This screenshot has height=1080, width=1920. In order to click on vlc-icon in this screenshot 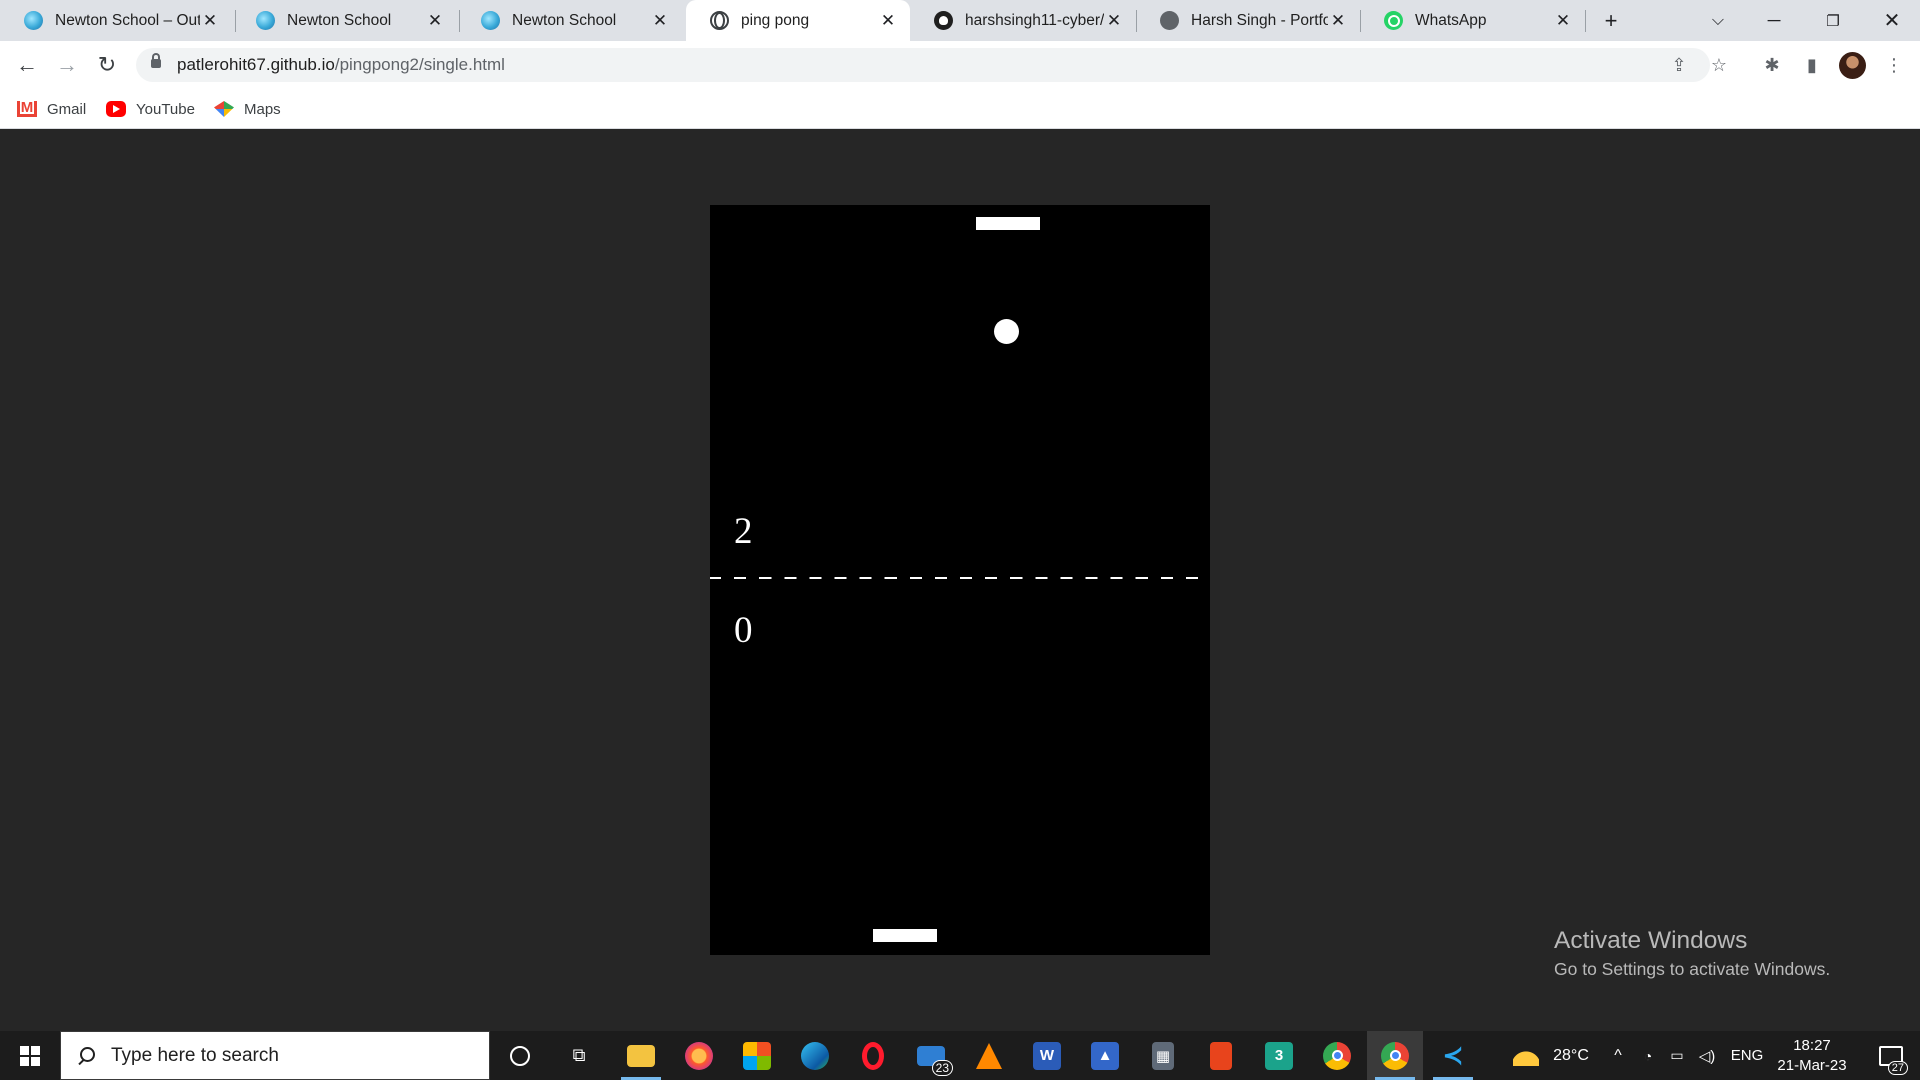, I will do `click(989, 1055)`.